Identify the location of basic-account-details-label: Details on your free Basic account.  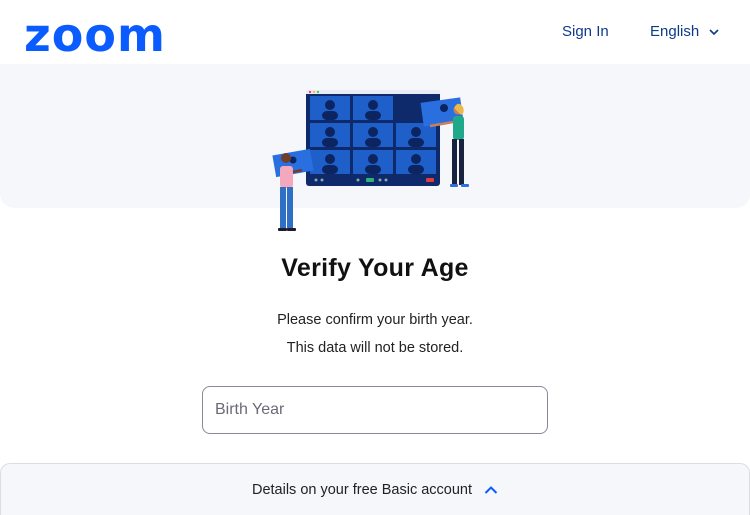
(362, 489).